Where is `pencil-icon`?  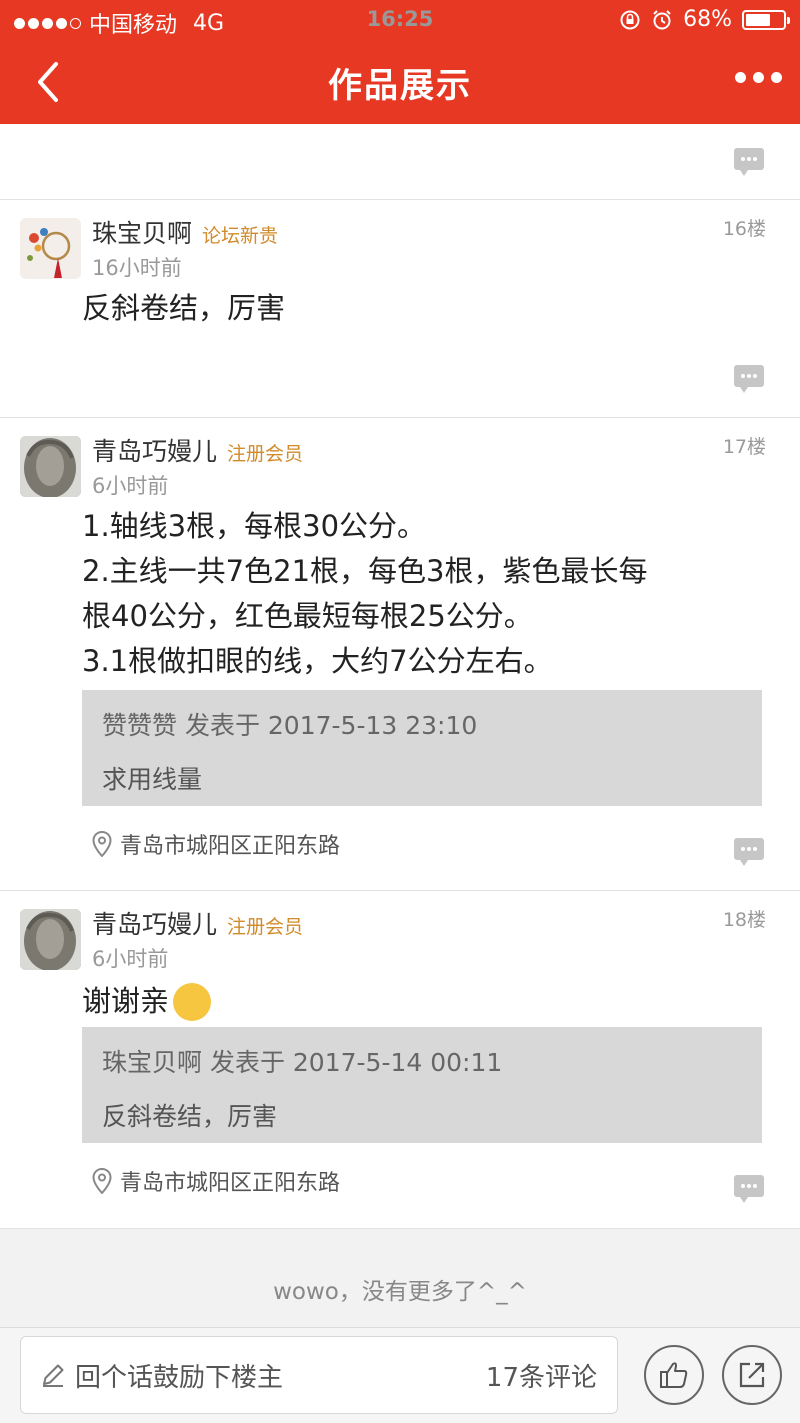 pencil-icon is located at coordinates (53, 1375).